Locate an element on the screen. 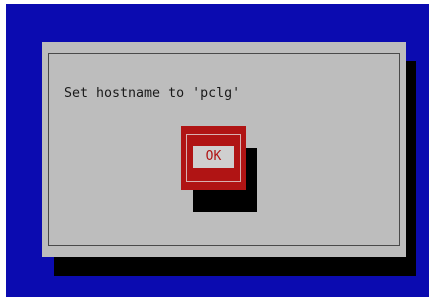 This screenshot has height=302, width=433. ok-button: OK is located at coordinates (213, 158).